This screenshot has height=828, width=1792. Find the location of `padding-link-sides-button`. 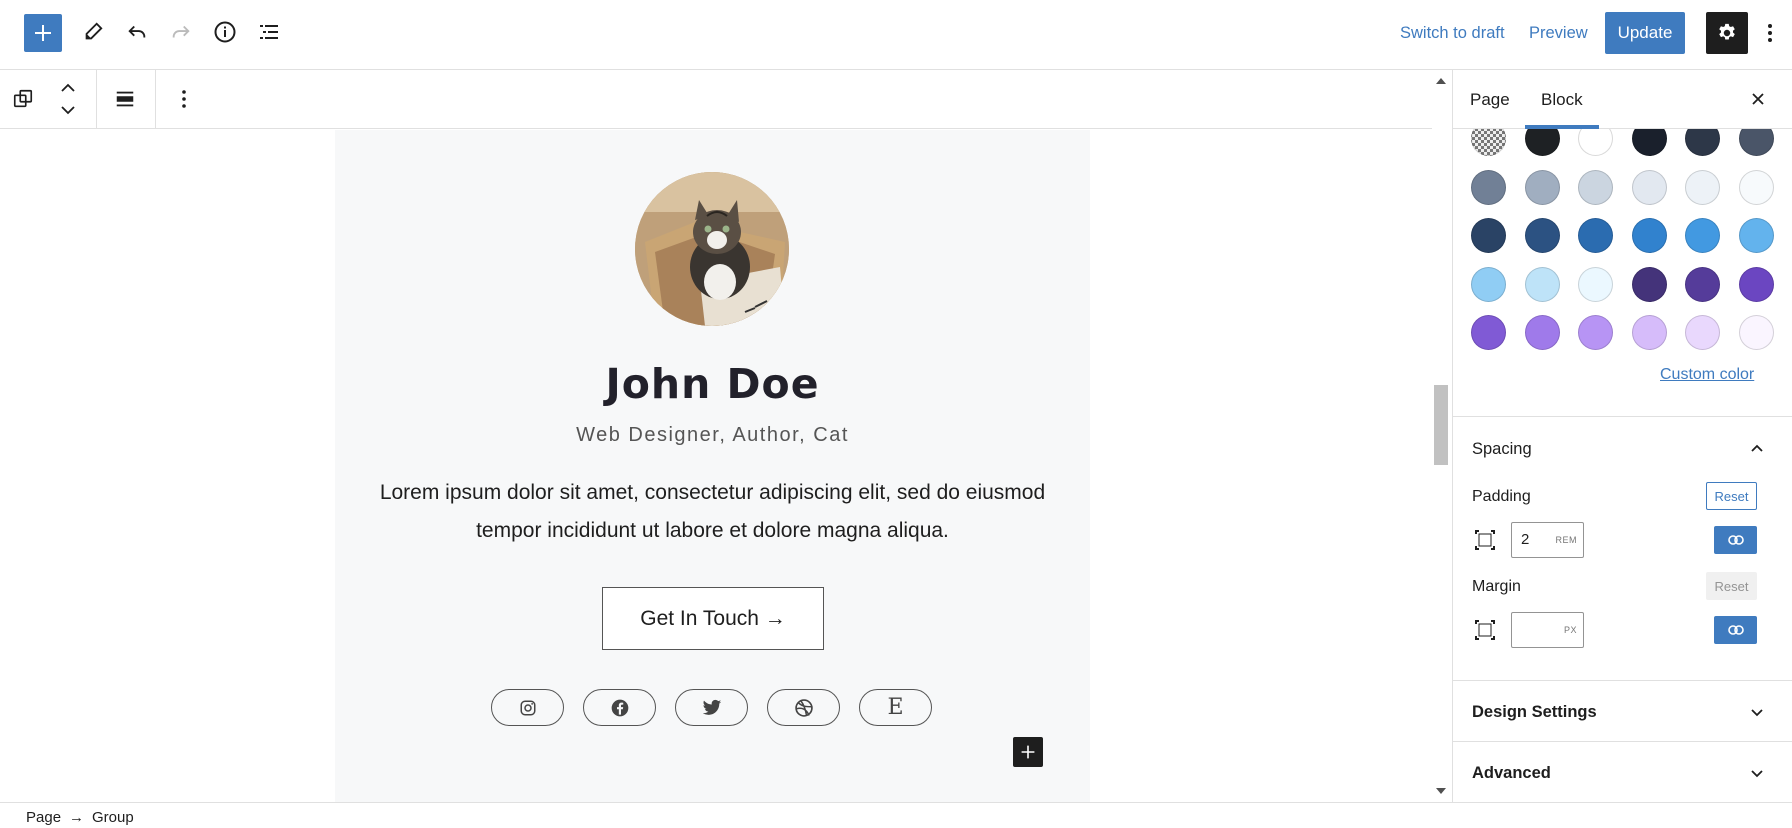

padding-link-sides-button is located at coordinates (1735, 540).